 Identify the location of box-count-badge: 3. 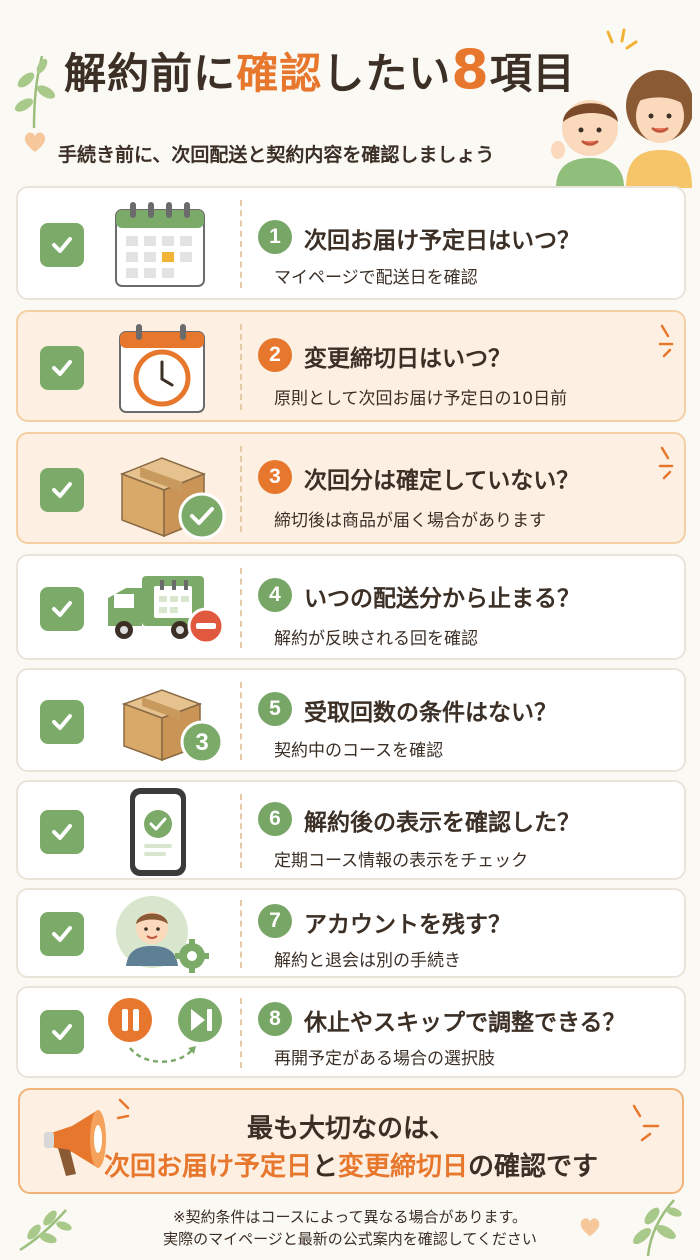
(201, 742).